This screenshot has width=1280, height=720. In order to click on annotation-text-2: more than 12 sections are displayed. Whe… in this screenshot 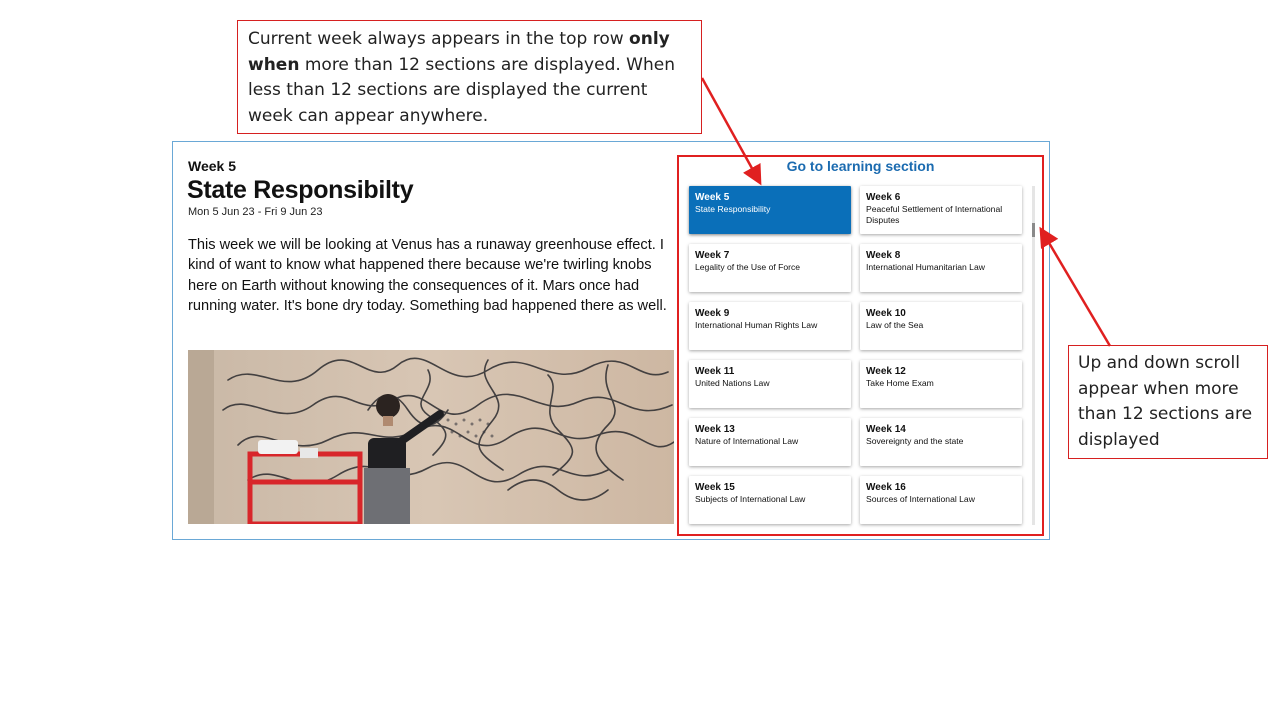, I will do `click(461, 90)`.